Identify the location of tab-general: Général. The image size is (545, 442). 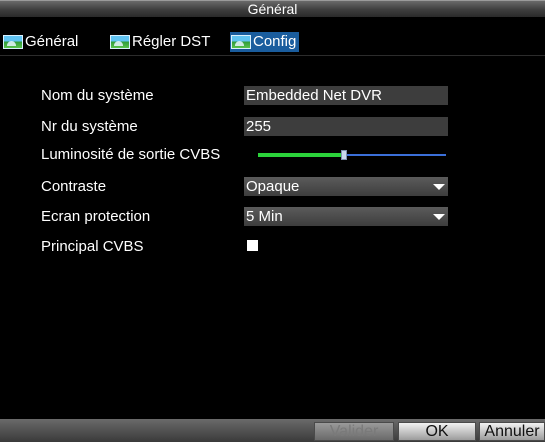
(41, 42).